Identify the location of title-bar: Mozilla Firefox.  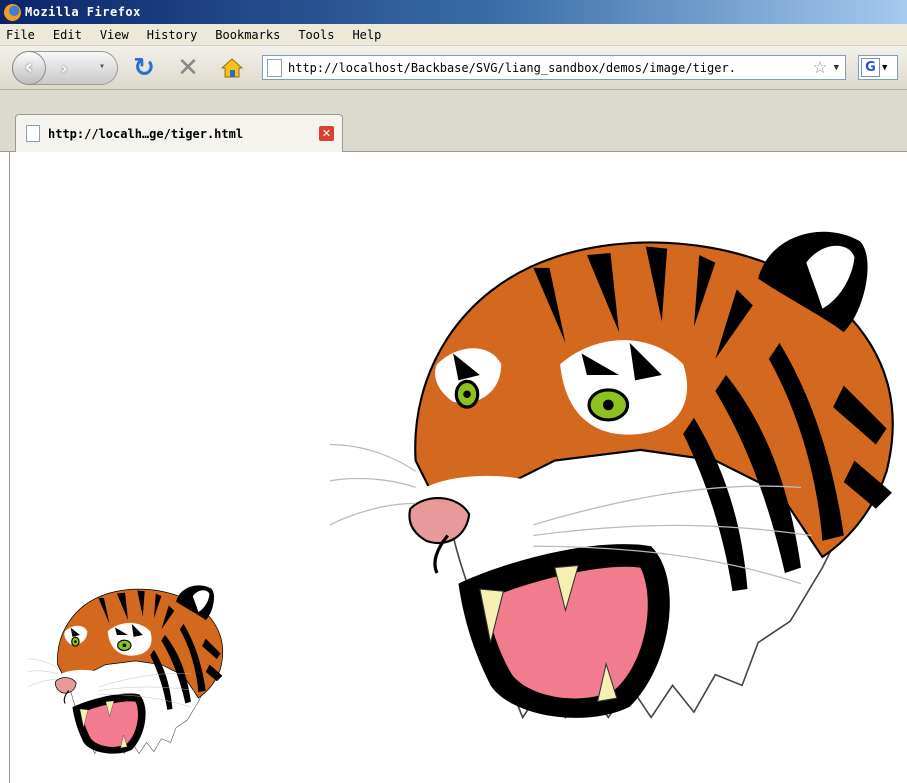
(453, 12).